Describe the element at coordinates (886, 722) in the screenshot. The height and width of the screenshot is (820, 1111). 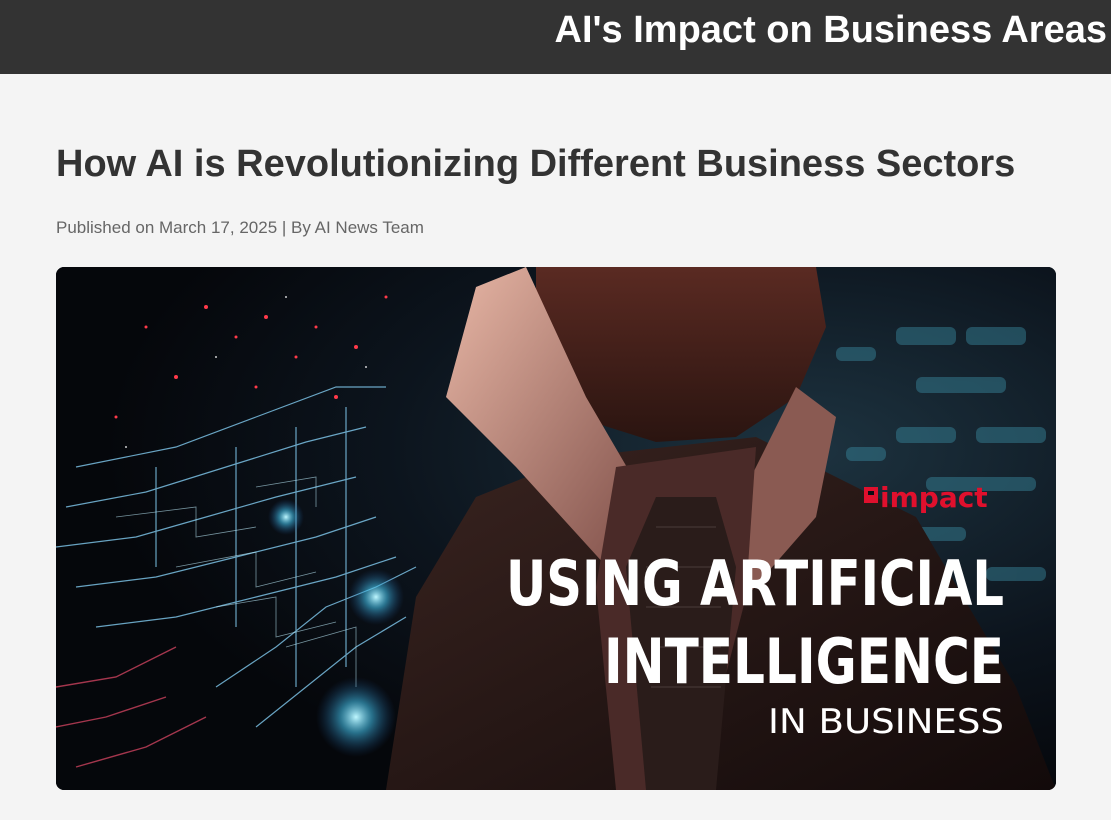
I see `hero-headline-line3: IN BUSINESS` at that location.